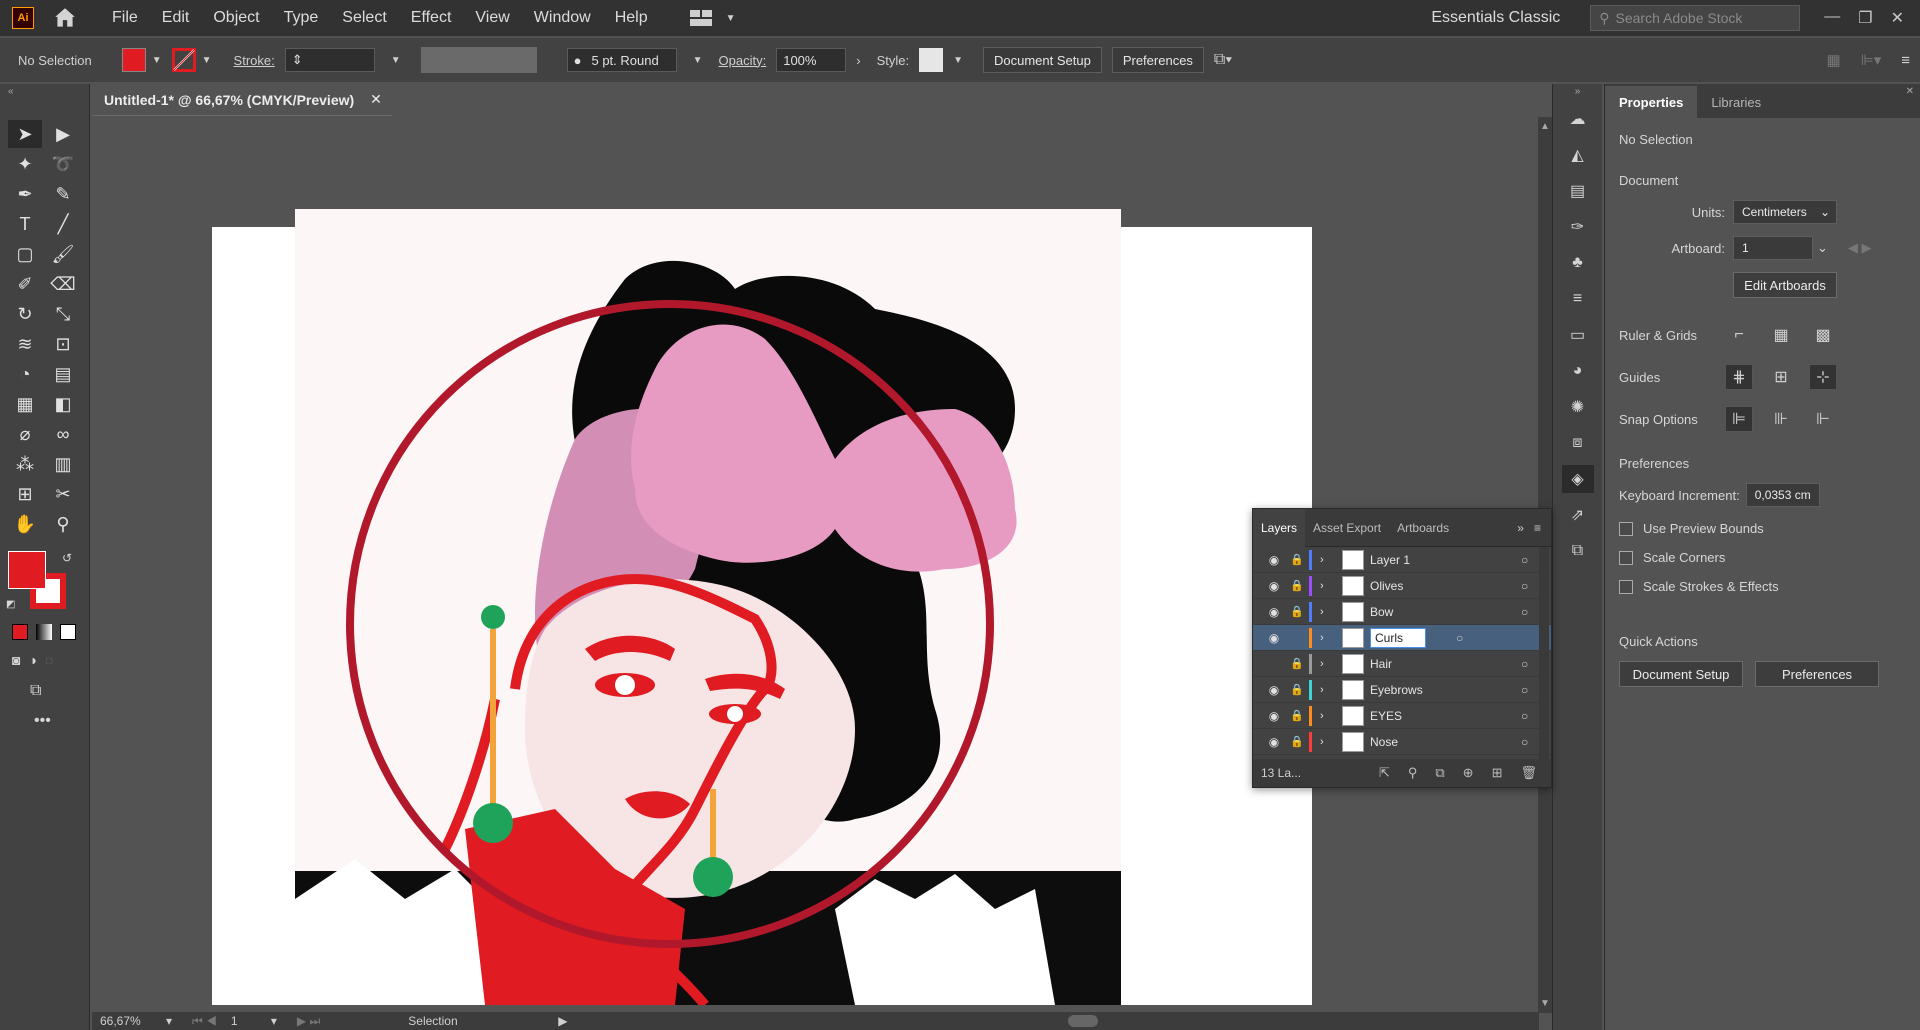 Image resolution: width=1920 pixels, height=1030 pixels. What do you see at coordinates (25, 344) in the screenshot?
I see `warp-tool-icon: ≋` at bounding box center [25, 344].